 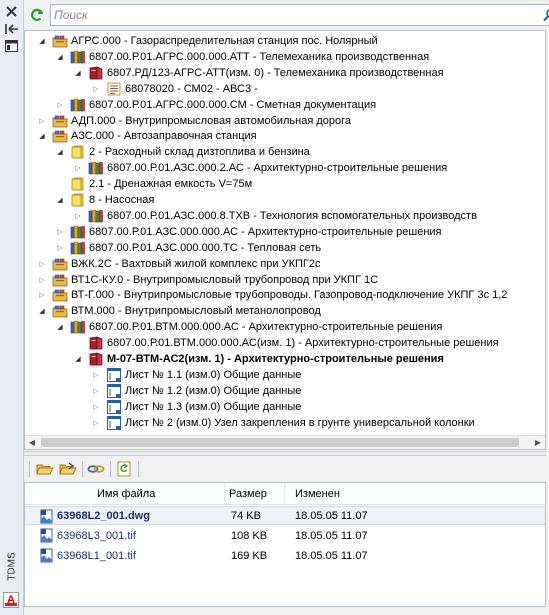 I want to click on file-row: 63968L1_001.tif 169 KB 18.05.05 11.07, so click(x=285, y=555).